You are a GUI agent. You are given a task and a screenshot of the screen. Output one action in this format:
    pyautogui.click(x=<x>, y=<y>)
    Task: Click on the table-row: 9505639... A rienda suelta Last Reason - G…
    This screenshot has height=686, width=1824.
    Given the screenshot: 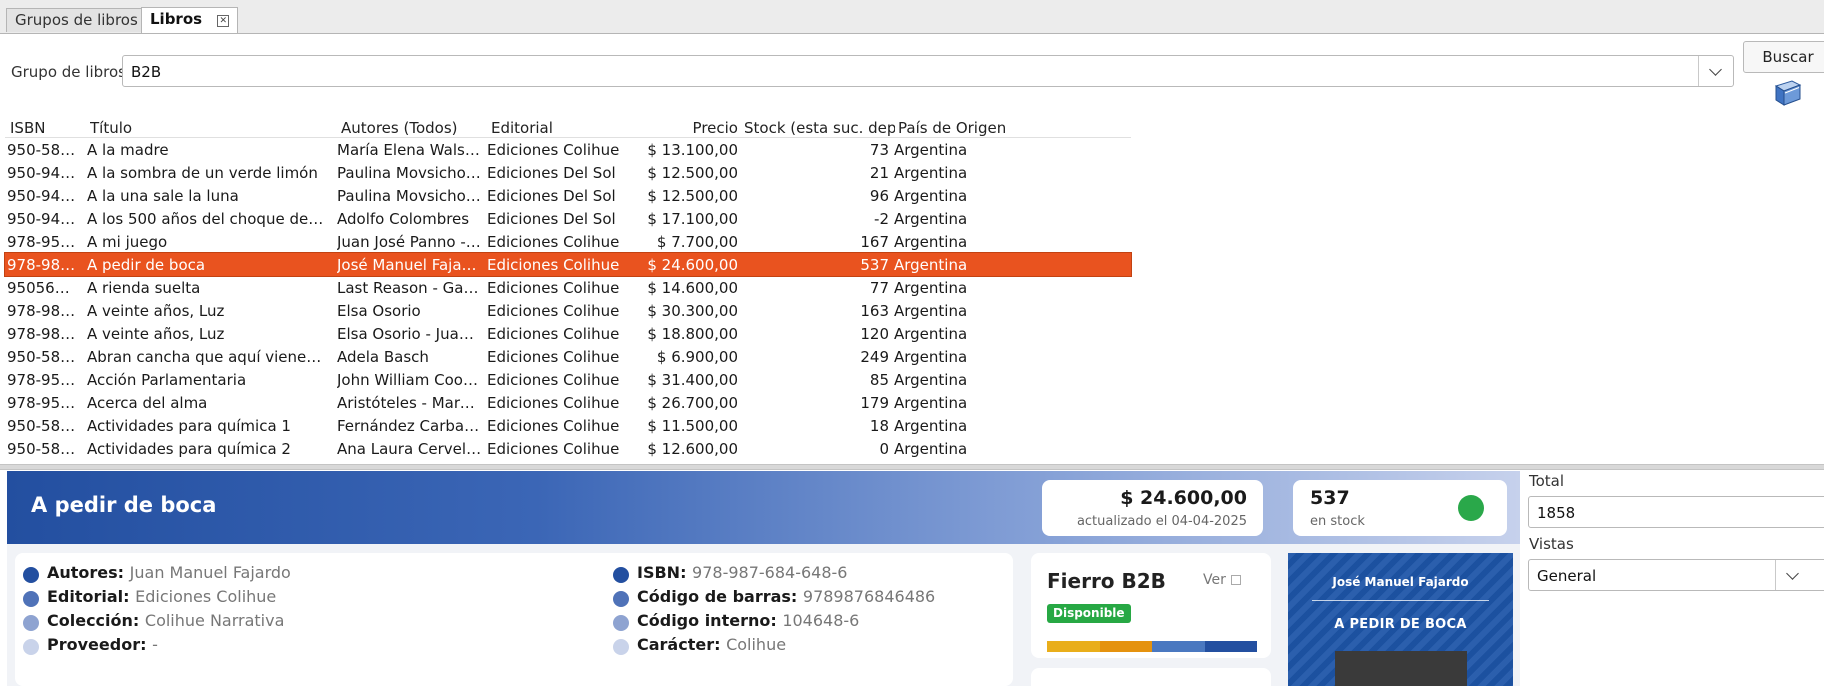 What is the action you would take?
    pyautogui.click(x=568, y=287)
    